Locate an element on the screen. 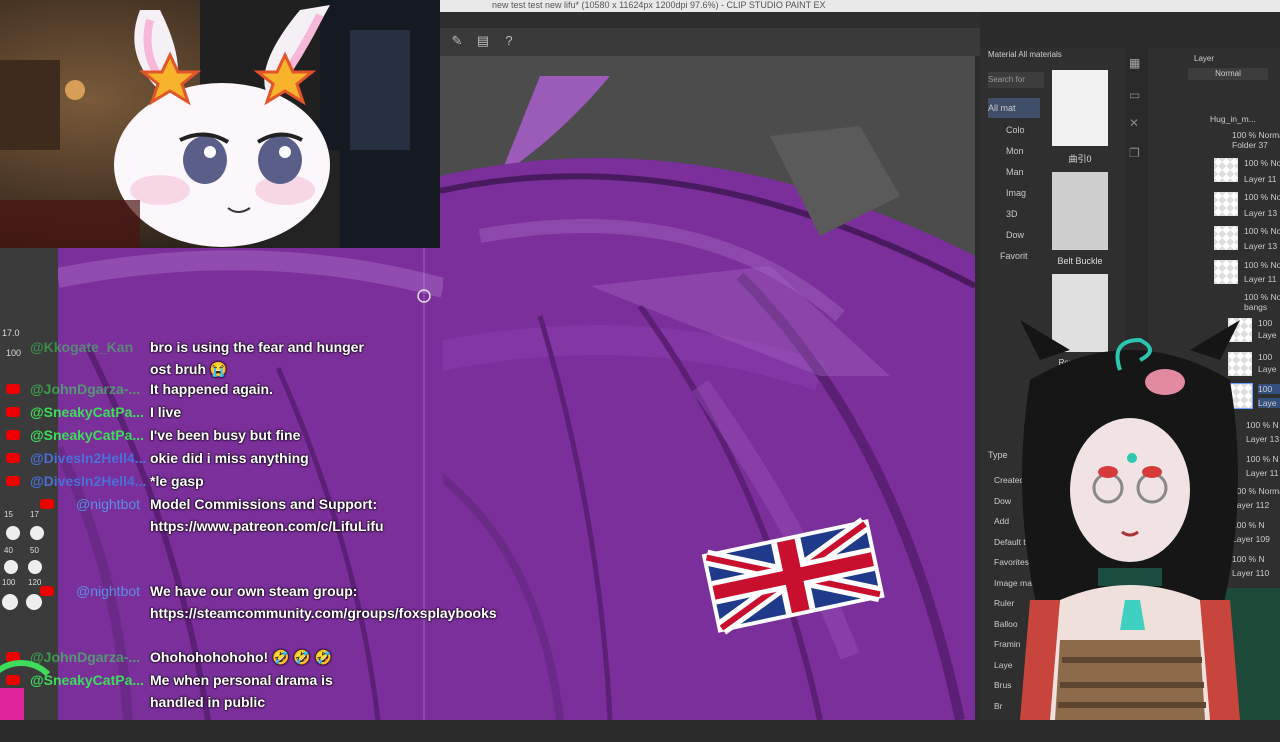 This screenshot has height=742, width=1280. layer-name: Folder 37 is located at coordinates (1256, 145).